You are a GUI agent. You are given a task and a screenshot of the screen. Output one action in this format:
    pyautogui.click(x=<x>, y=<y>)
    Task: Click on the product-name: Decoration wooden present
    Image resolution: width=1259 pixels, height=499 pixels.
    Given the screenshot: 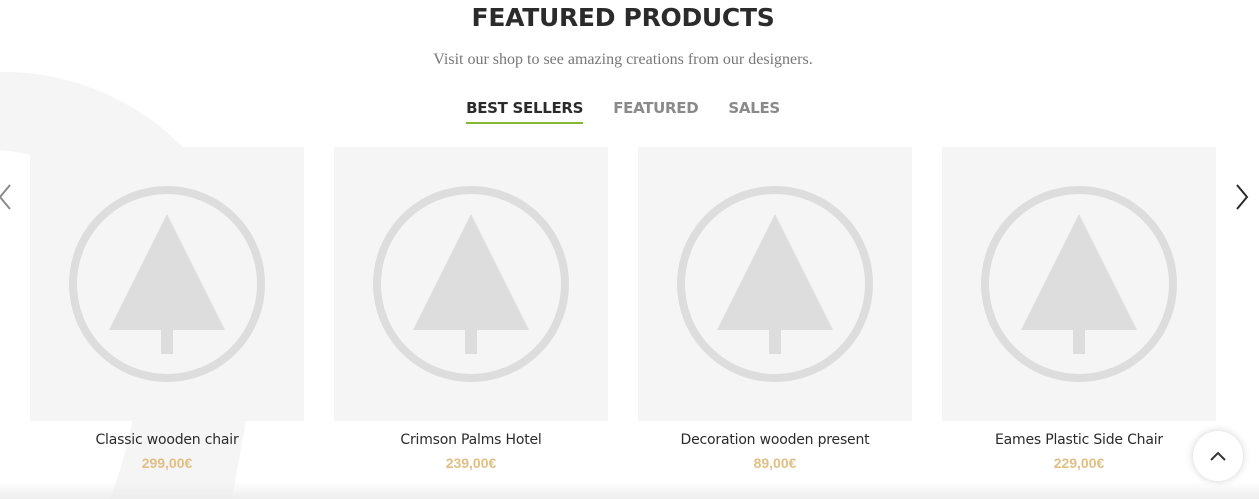 What is the action you would take?
    pyautogui.click(x=775, y=440)
    